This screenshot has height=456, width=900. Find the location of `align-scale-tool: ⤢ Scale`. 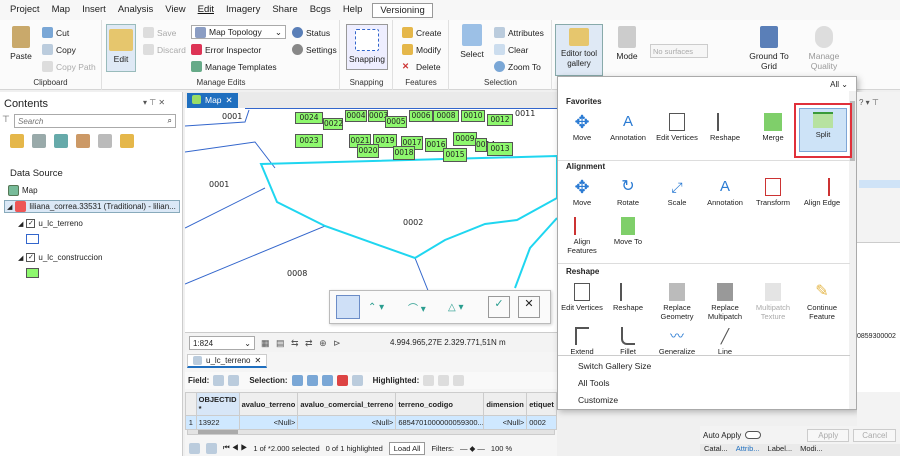

align-scale-tool: ⤢ Scale is located at coordinates (677, 193).